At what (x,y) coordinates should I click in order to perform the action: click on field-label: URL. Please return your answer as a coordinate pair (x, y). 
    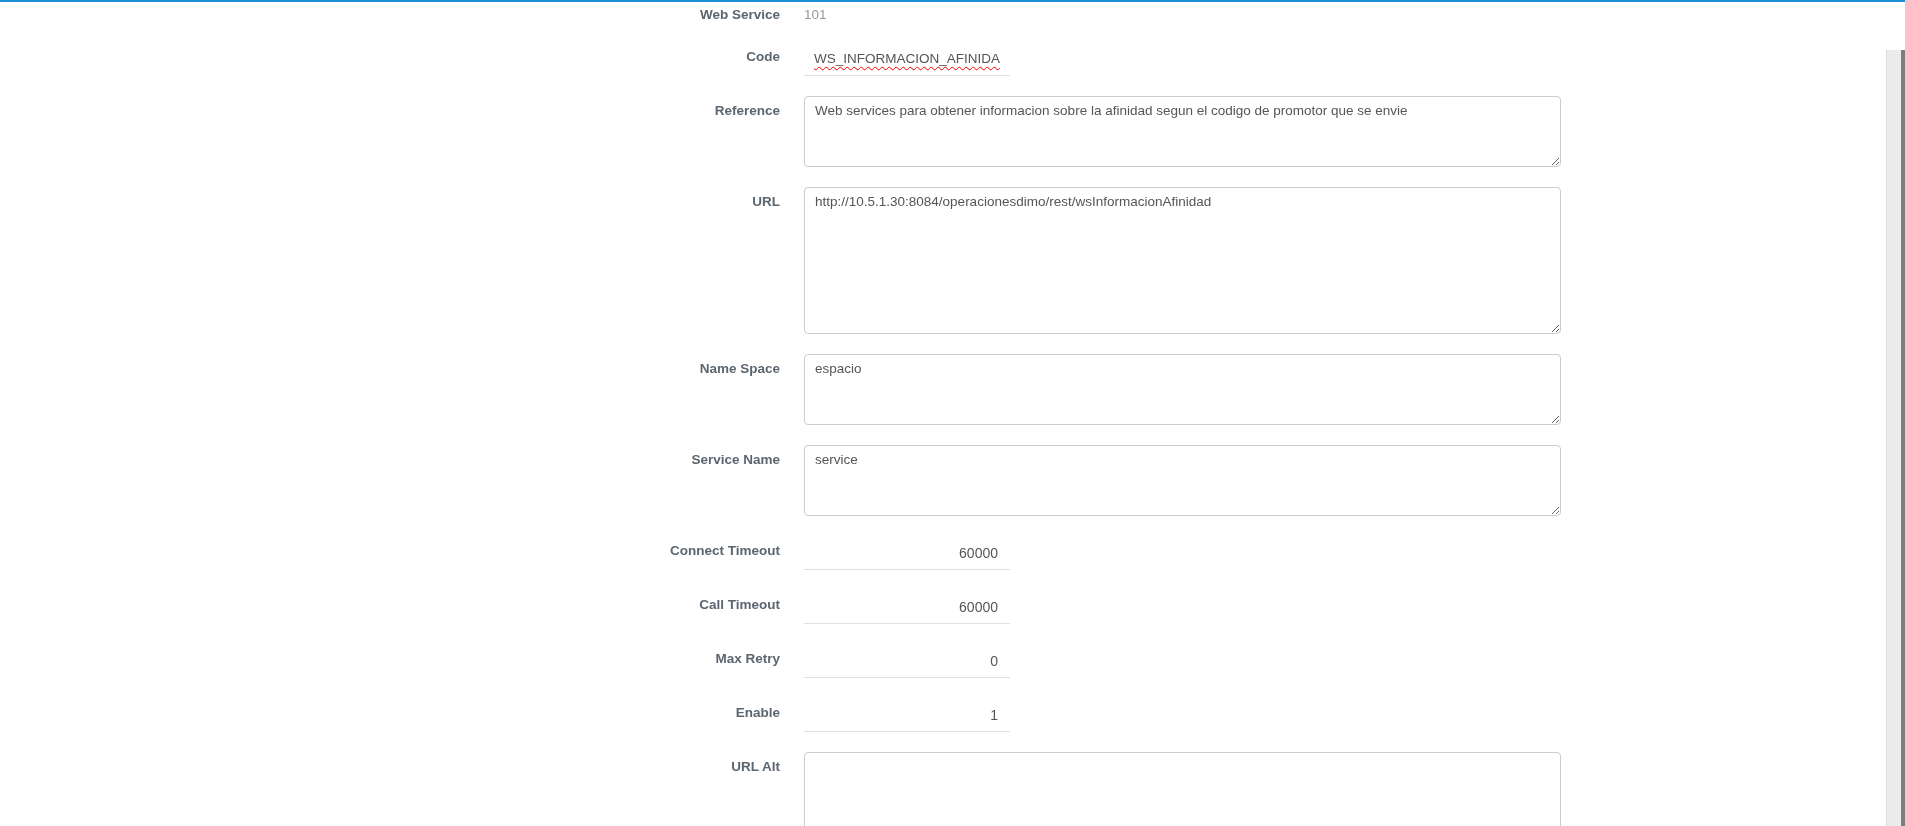
    Looking at the image, I should click on (765, 201).